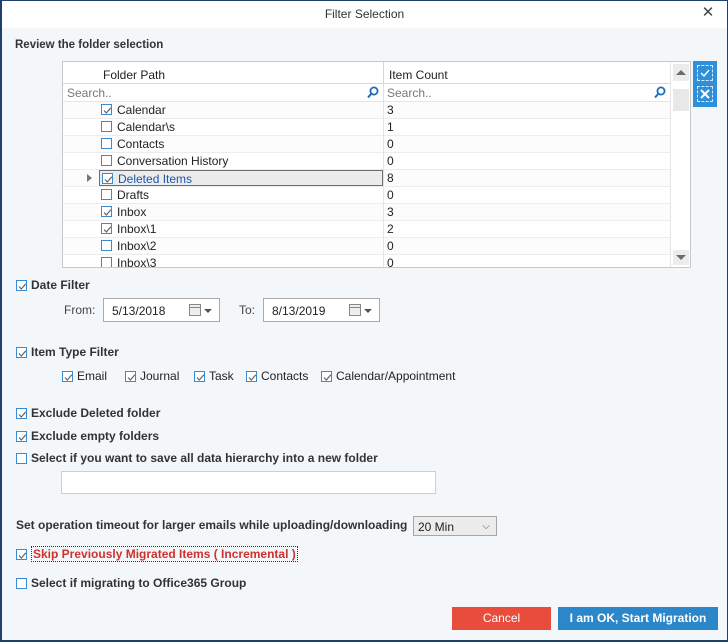 The width and height of the screenshot is (728, 642). Describe the element at coordinates (517, 92) in the screenshot. I see `item-count-search-input` at that location.